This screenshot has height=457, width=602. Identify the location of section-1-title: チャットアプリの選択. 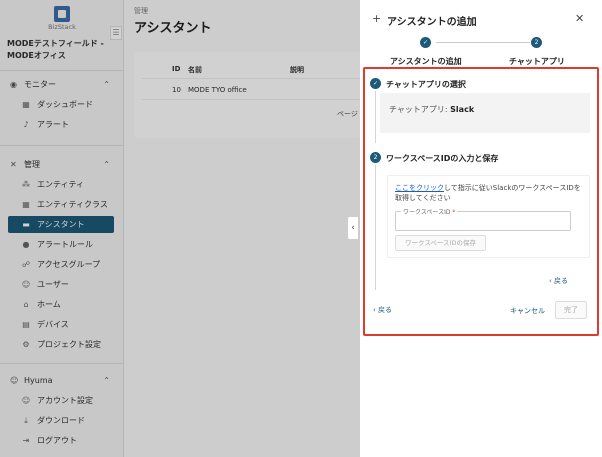
(426, 84).